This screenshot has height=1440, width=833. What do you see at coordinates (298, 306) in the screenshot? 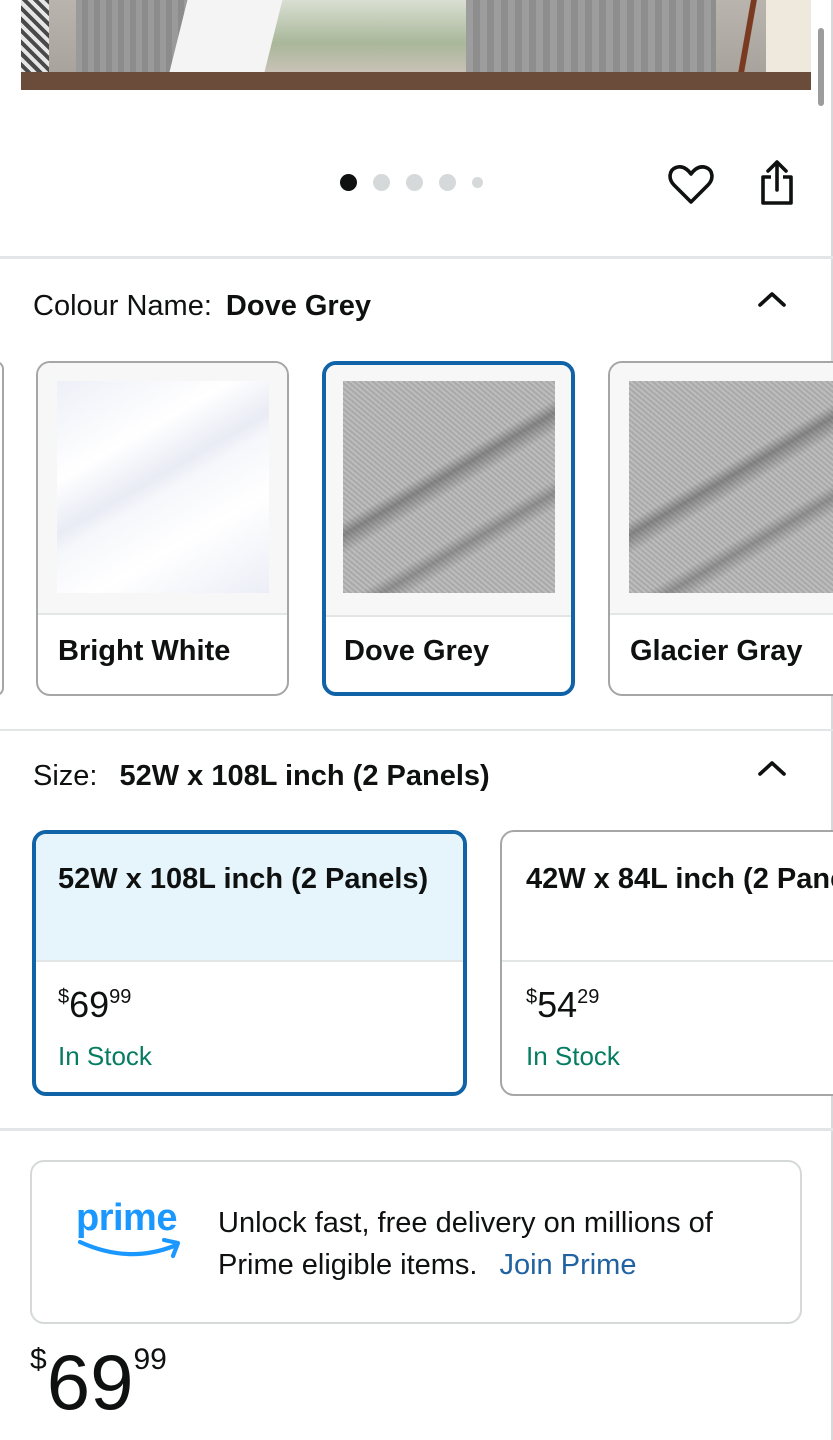
I see `colour-selected-value: Dove Grey` at bounding box center [298, 306].